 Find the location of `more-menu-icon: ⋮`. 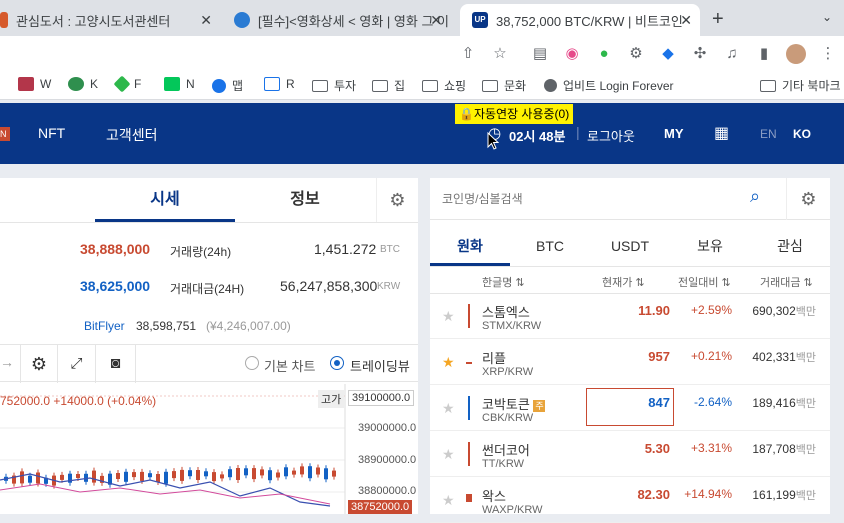

more-menu-icon: ⋮ is located at coordinates (828, 54).